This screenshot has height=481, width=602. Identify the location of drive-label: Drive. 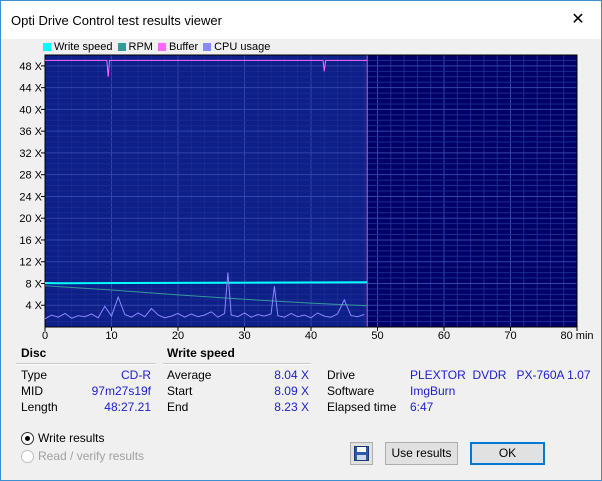
(341, 375).